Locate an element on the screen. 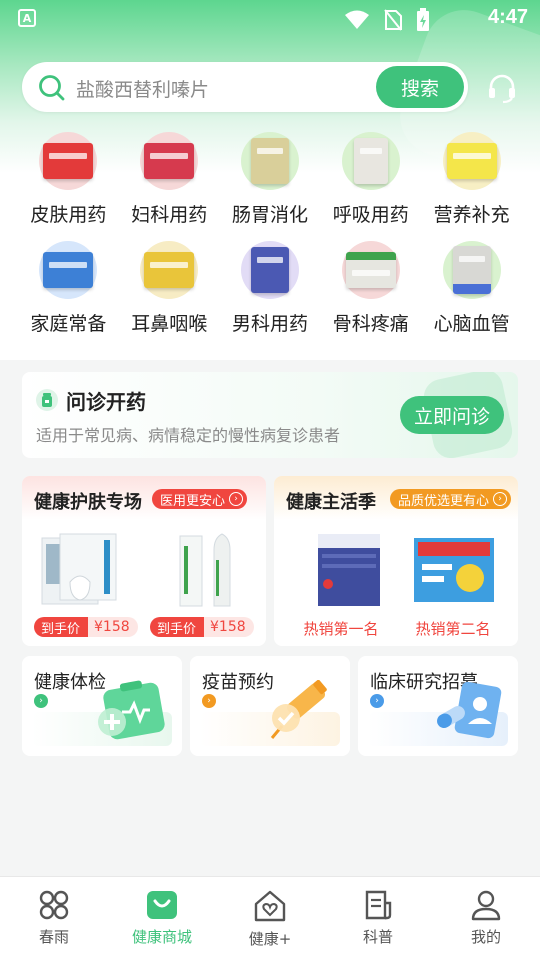 The image size is (540, 960). article-icon is located at coordinates (378, 905).